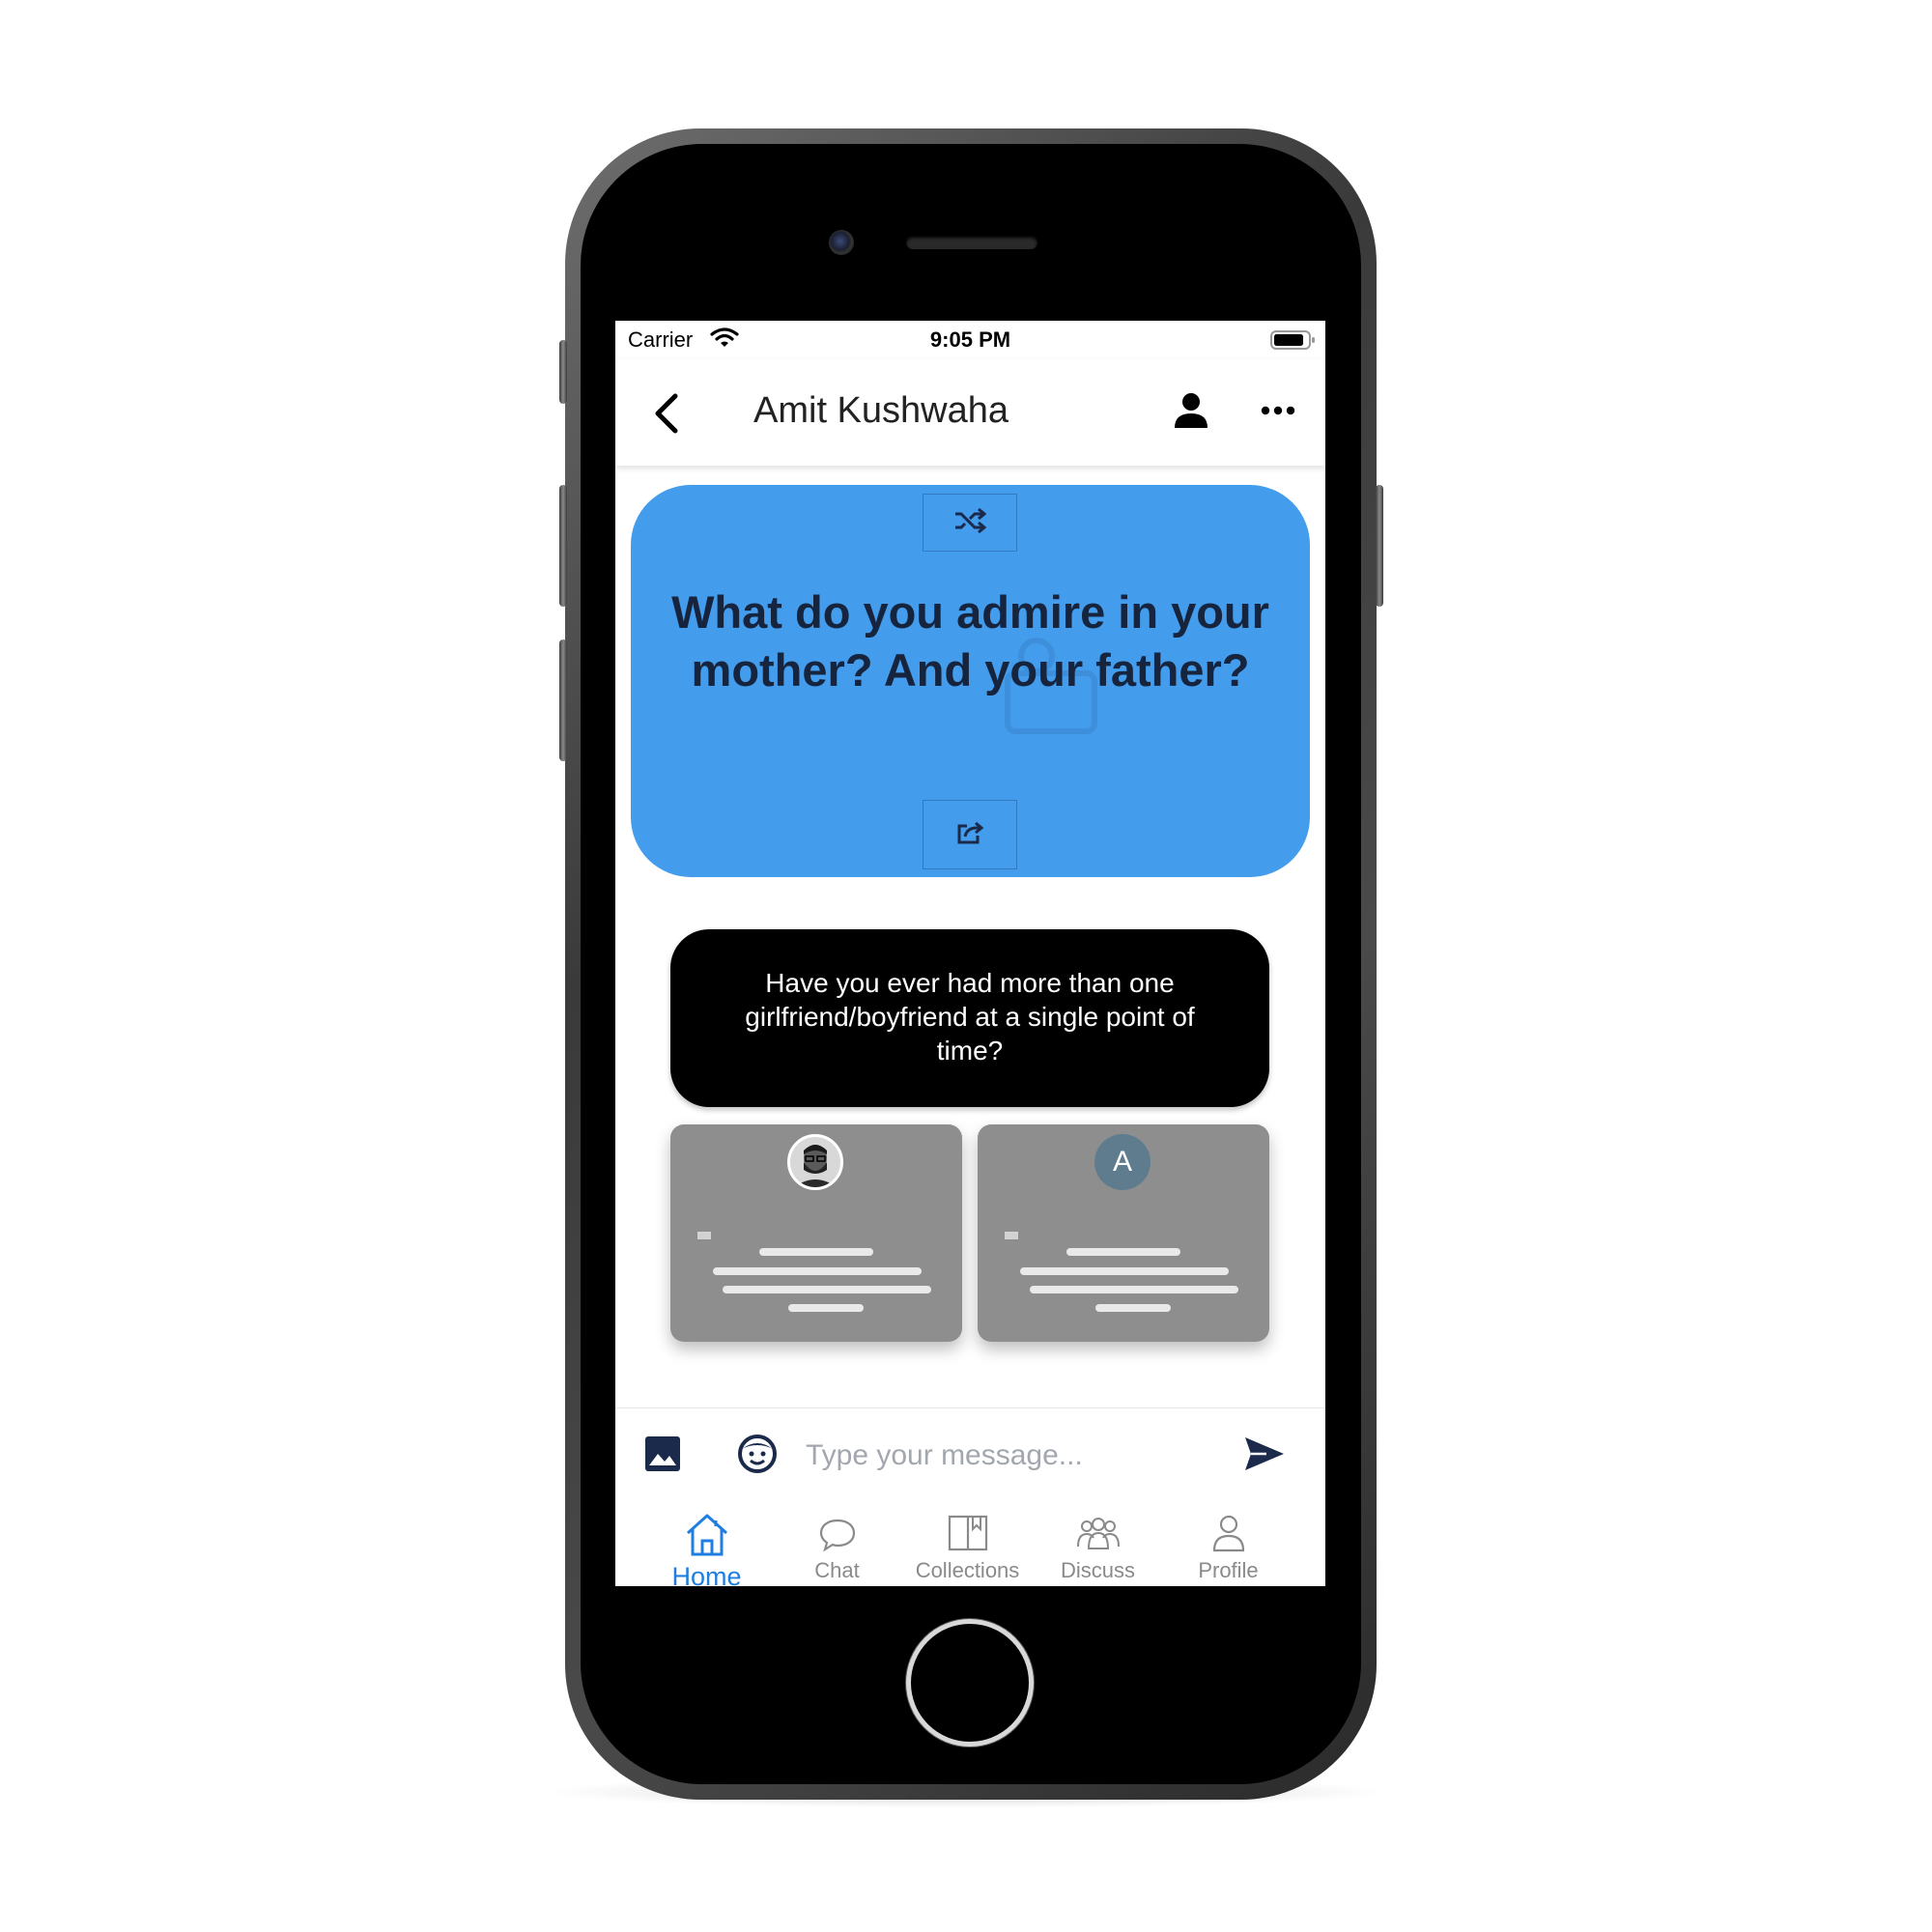  What do you see at coordinates (1097, 1570) in the screenshot?
I see `tab-label-discuss: Discuss` at bounding box center [1097, 1570].